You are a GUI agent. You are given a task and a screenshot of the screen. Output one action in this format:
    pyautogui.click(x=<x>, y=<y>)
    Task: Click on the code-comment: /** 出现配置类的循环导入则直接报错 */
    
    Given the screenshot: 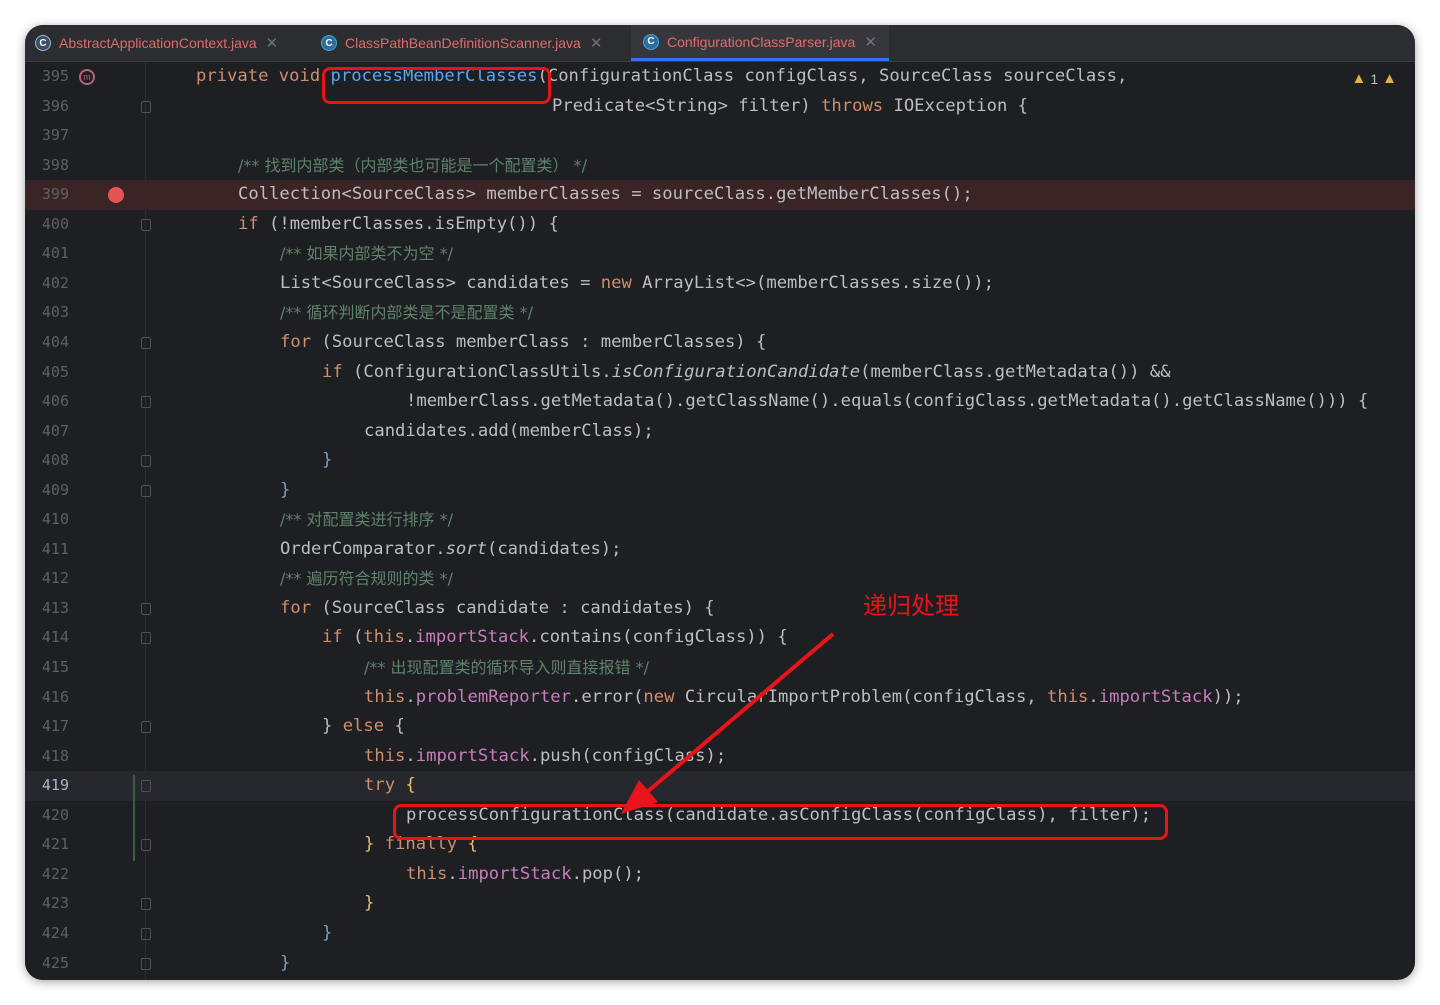 What is the action you would take?
    pyautogui.click(x=506, y=667)
    